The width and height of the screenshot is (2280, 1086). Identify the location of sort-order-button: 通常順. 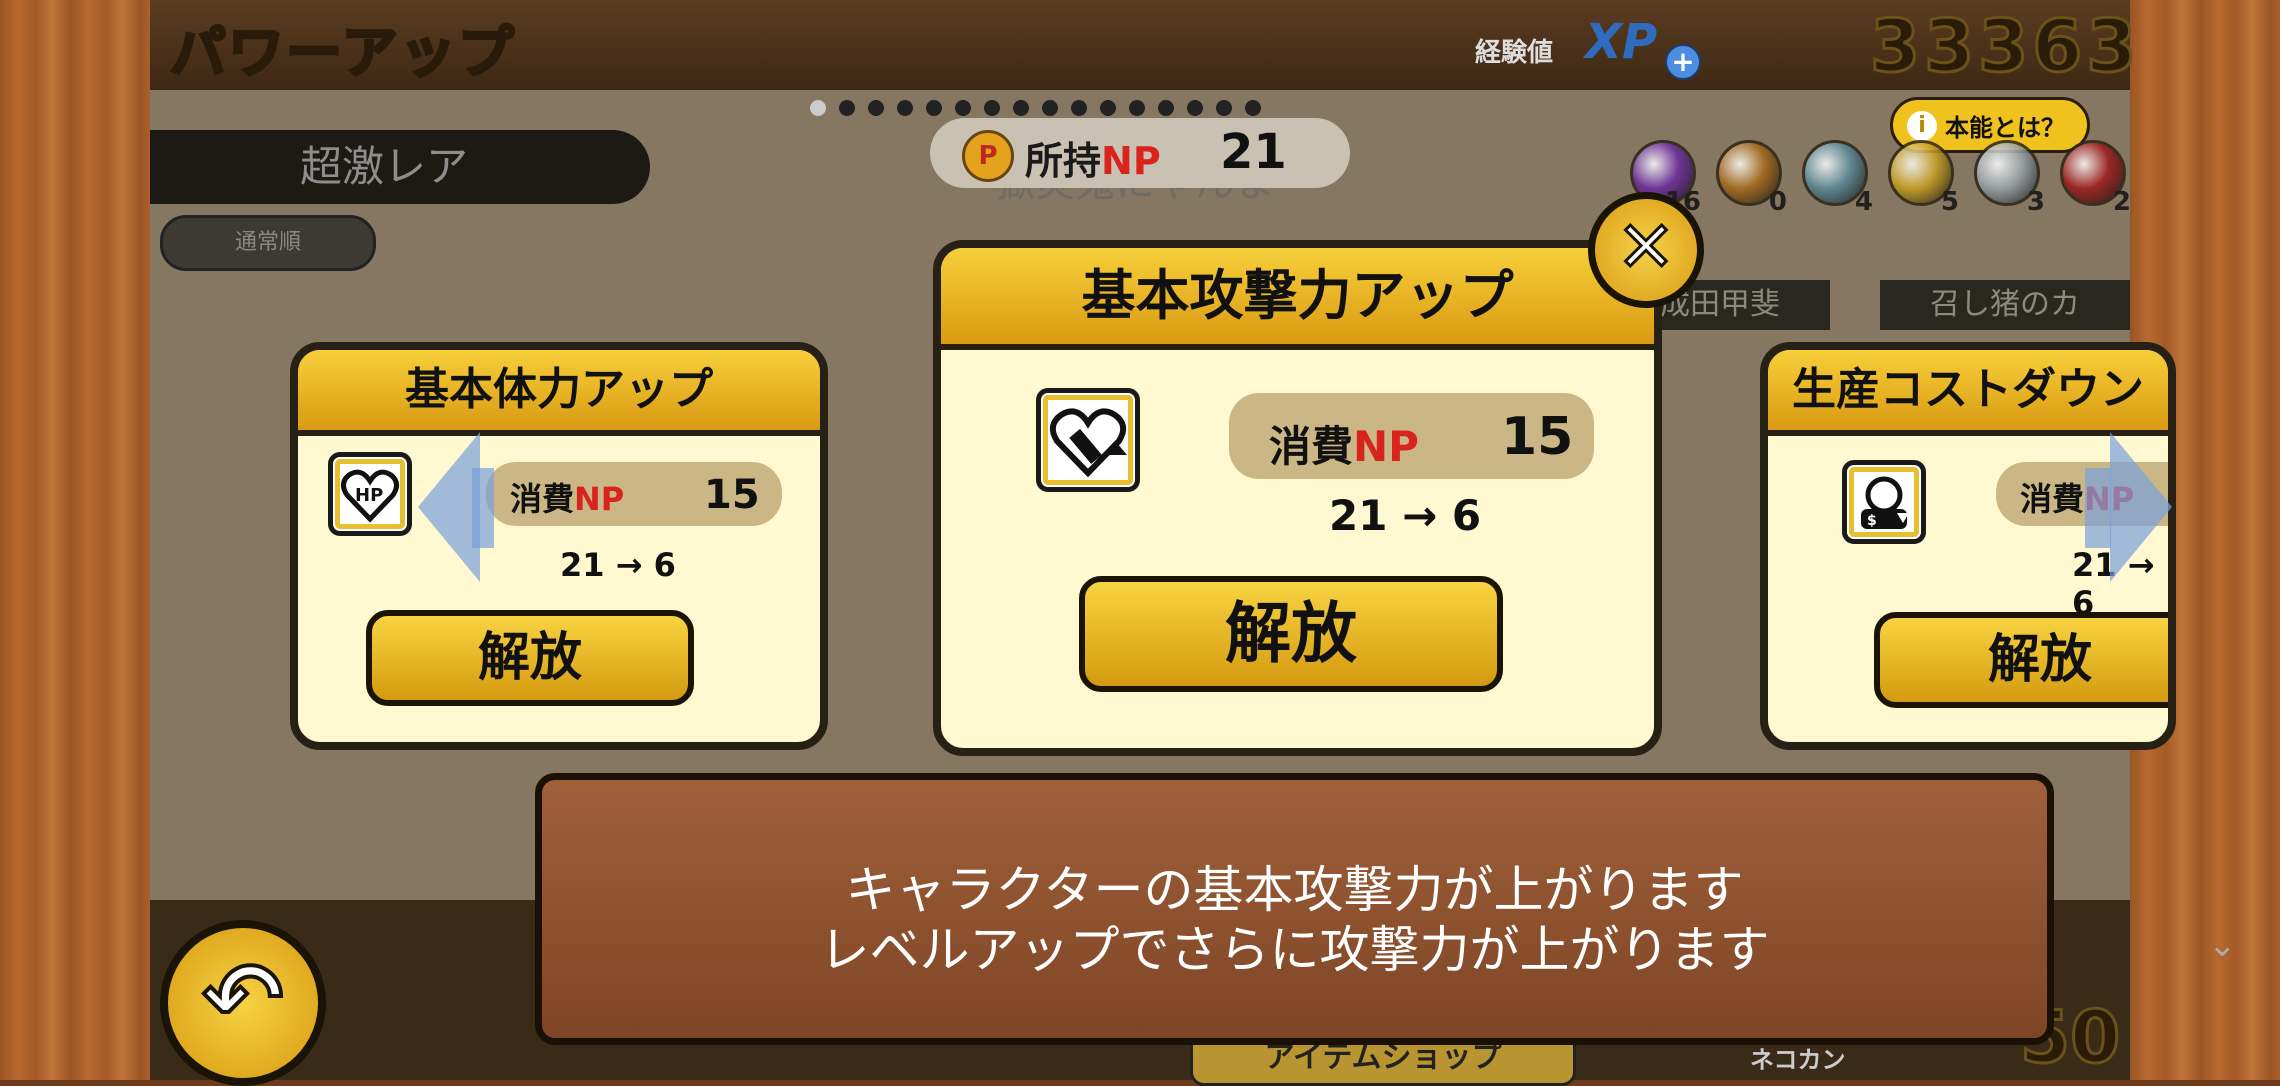
(268, 243).